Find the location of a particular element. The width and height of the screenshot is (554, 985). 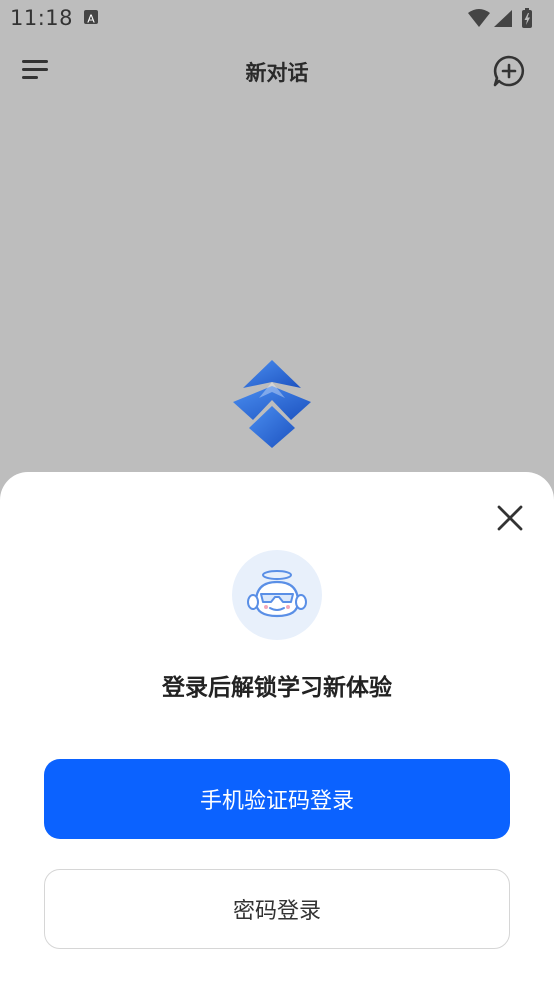

password-login-button: 密码登录 is located at coordinates (277, 909).